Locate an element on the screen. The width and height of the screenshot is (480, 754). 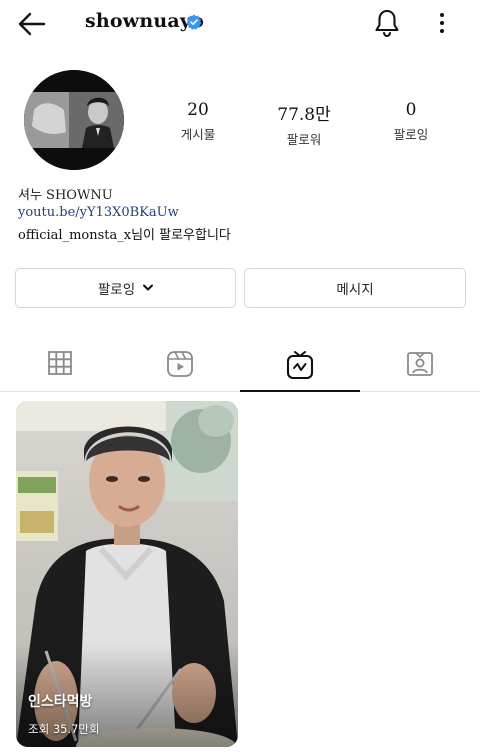
profile-tabs is located at coordinates (240, 366).